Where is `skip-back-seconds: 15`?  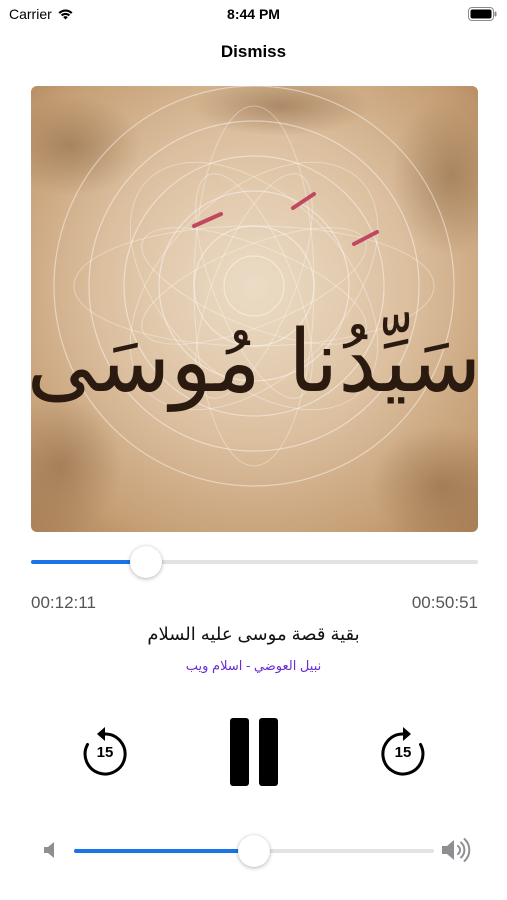 skip-back-seconds: 15 is located at coordinates (105, 752).